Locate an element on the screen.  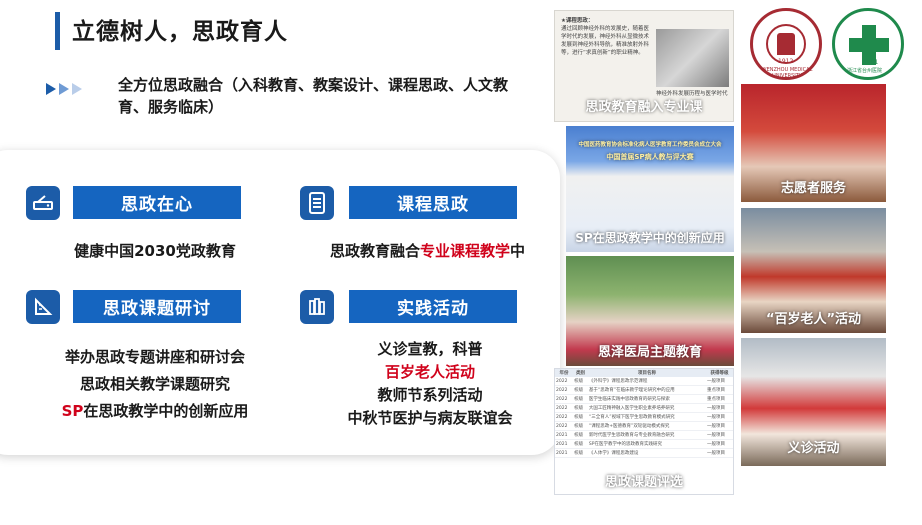
subtitle: 全方位思政融合（入科教育、教案设计、课程思政、人文教育、服务临床） is located at coordinates (313, 96).